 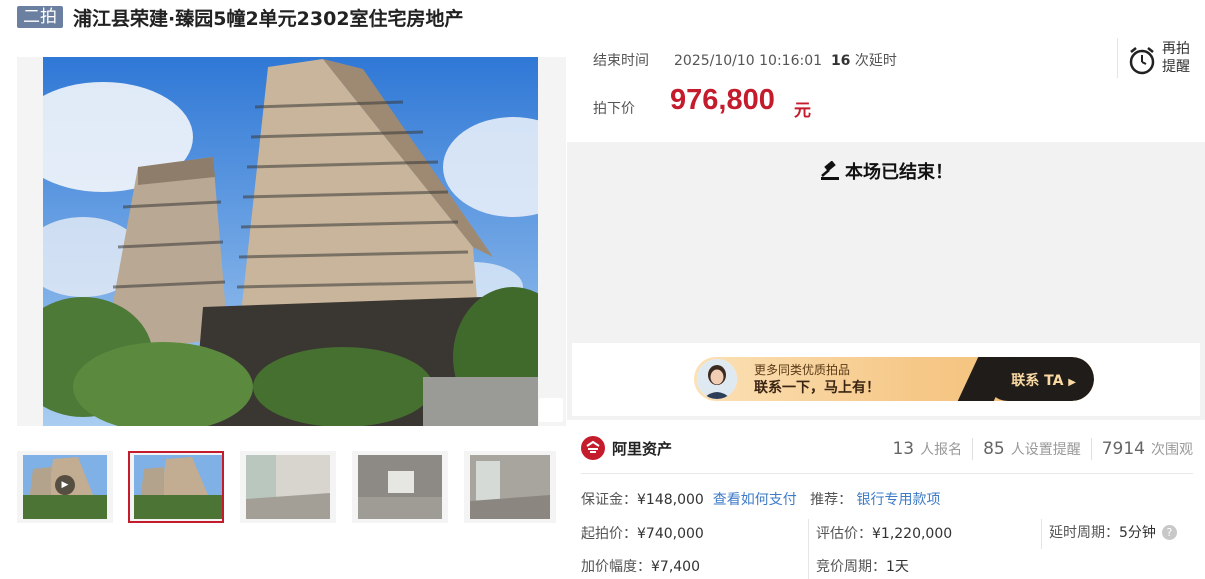 What do you see at coordinates (1176, 58) in the screenshot?
I see `remind-label: 再拍提醒` at bounding box center [1176, 58].